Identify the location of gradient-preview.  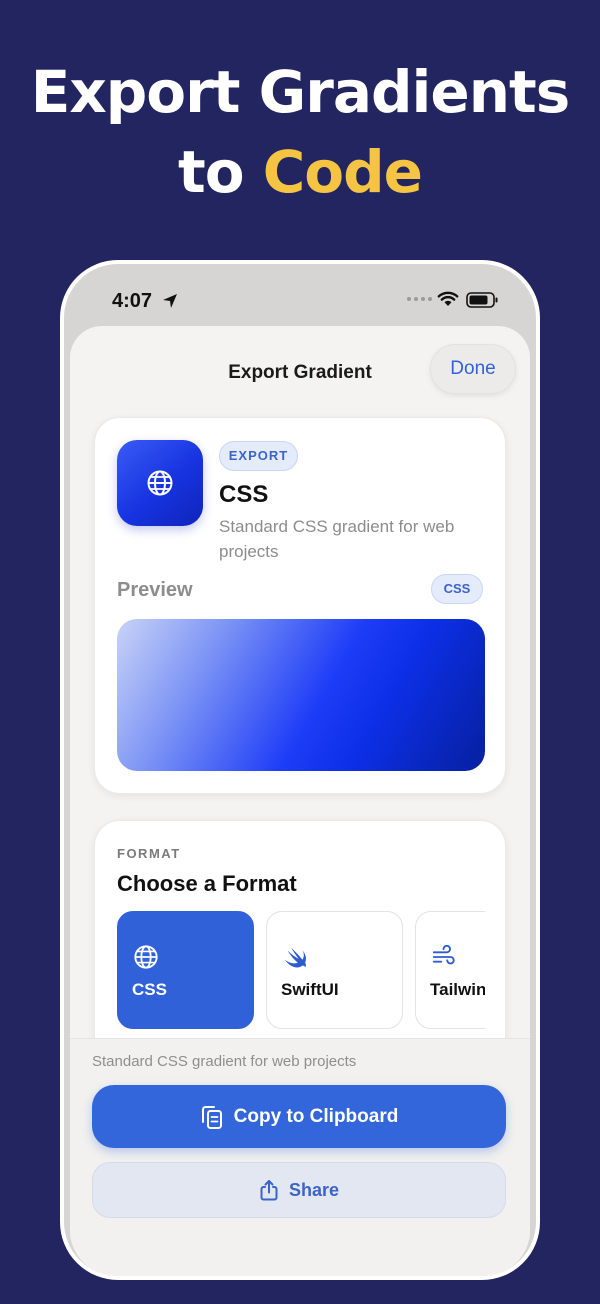
(301, 695).